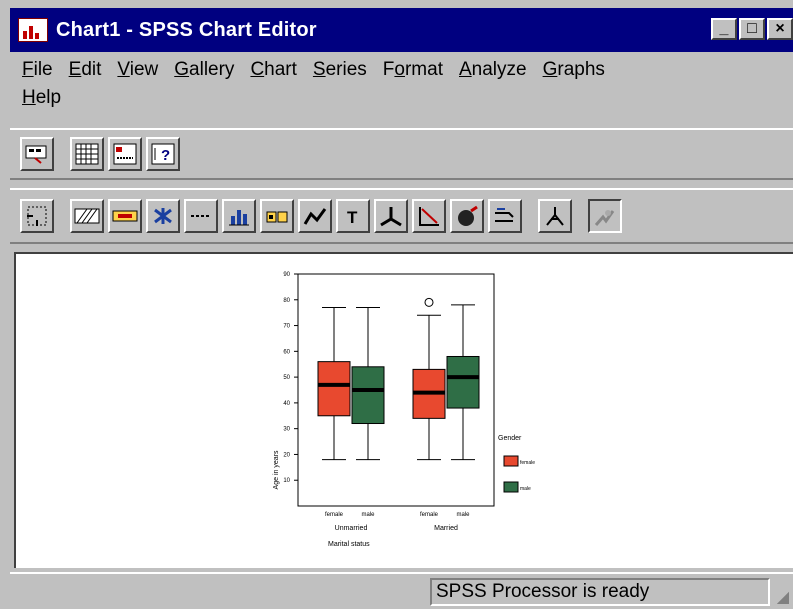 This screenshot has height=609, width=793. I want to click on status-text: SPSS Processor is ready, so click(600, 592).